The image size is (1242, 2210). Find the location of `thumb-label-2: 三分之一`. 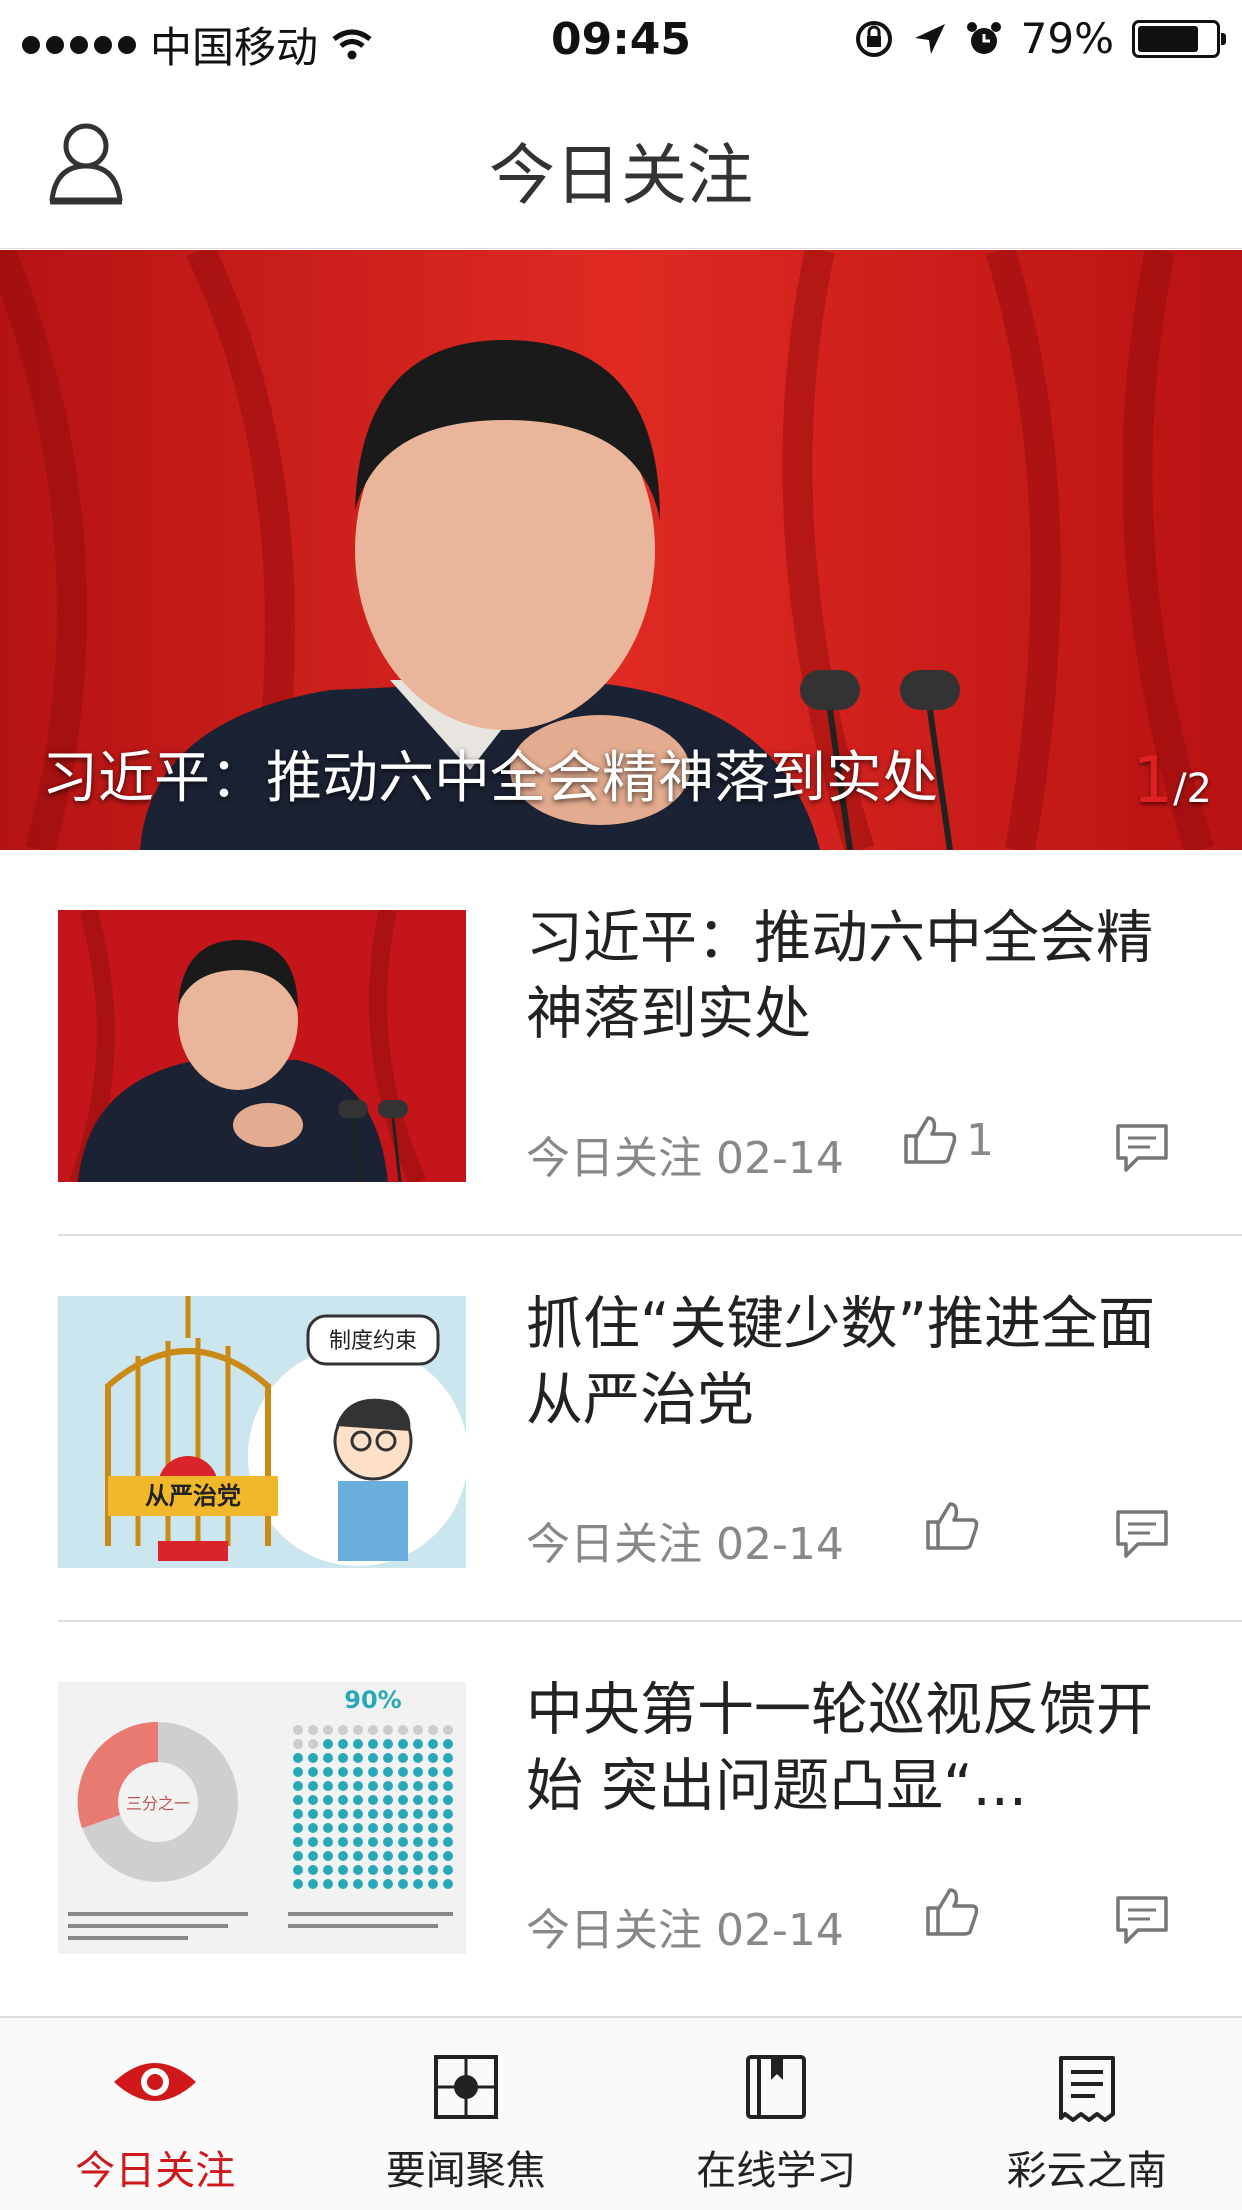

thumb-label-2: 三分之一 is located at coordinates (158, 1803).